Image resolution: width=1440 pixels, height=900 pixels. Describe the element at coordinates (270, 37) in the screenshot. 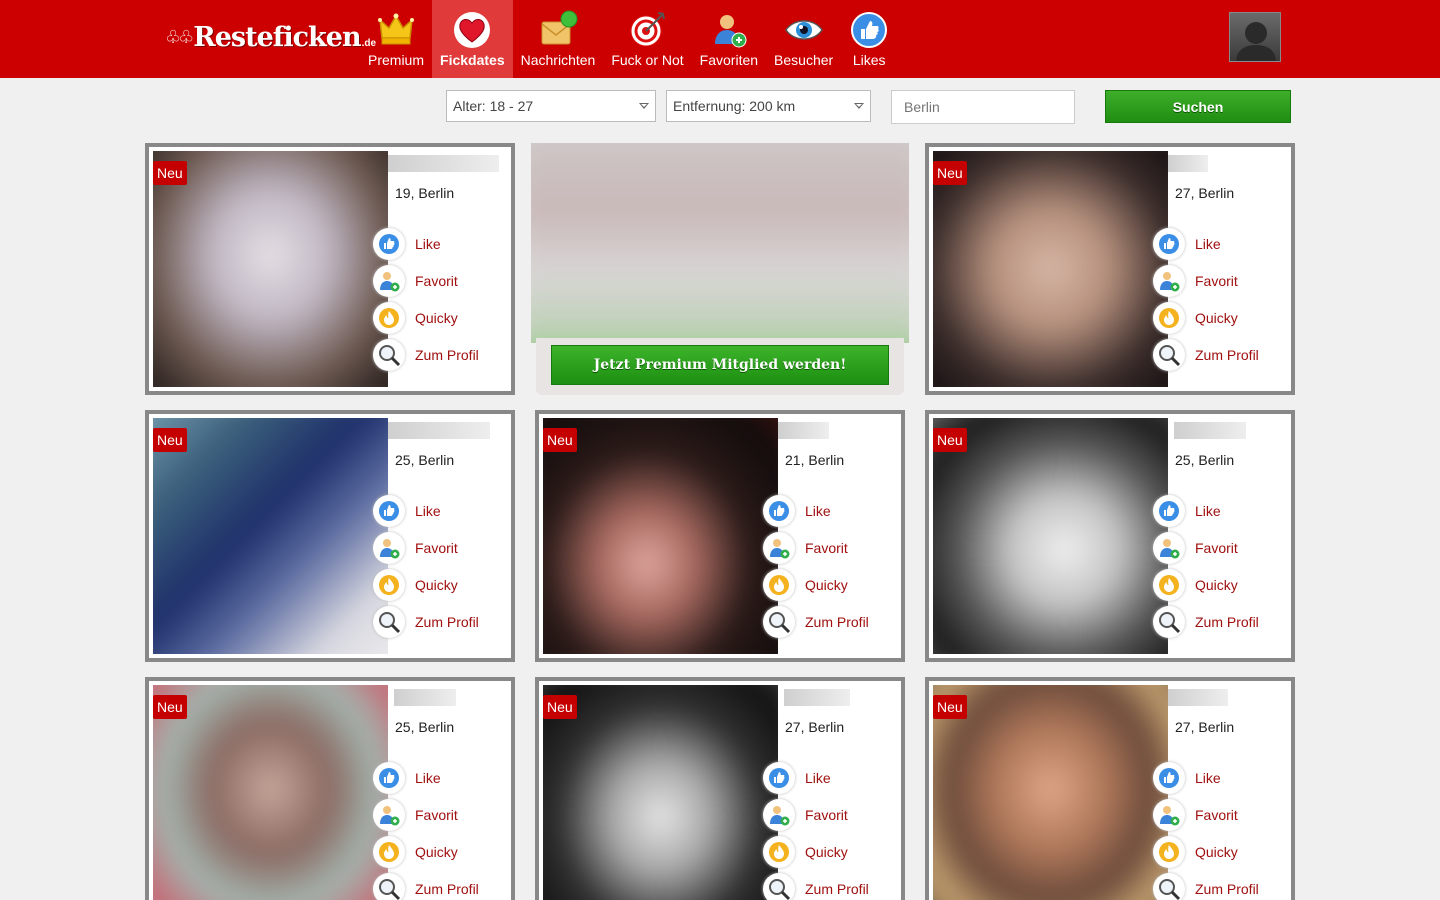

I see `site-logo: ♧♧ Resteficken .de` at that location.